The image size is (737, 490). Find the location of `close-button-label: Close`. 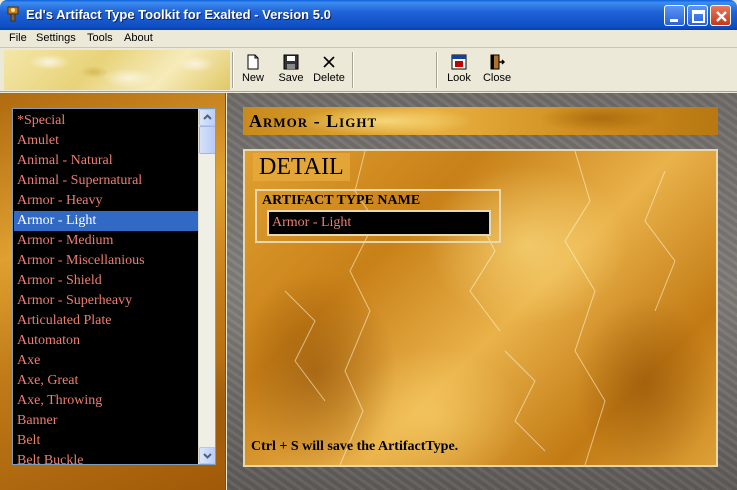

close-button-label: Close is located at coordinates (497, 78).